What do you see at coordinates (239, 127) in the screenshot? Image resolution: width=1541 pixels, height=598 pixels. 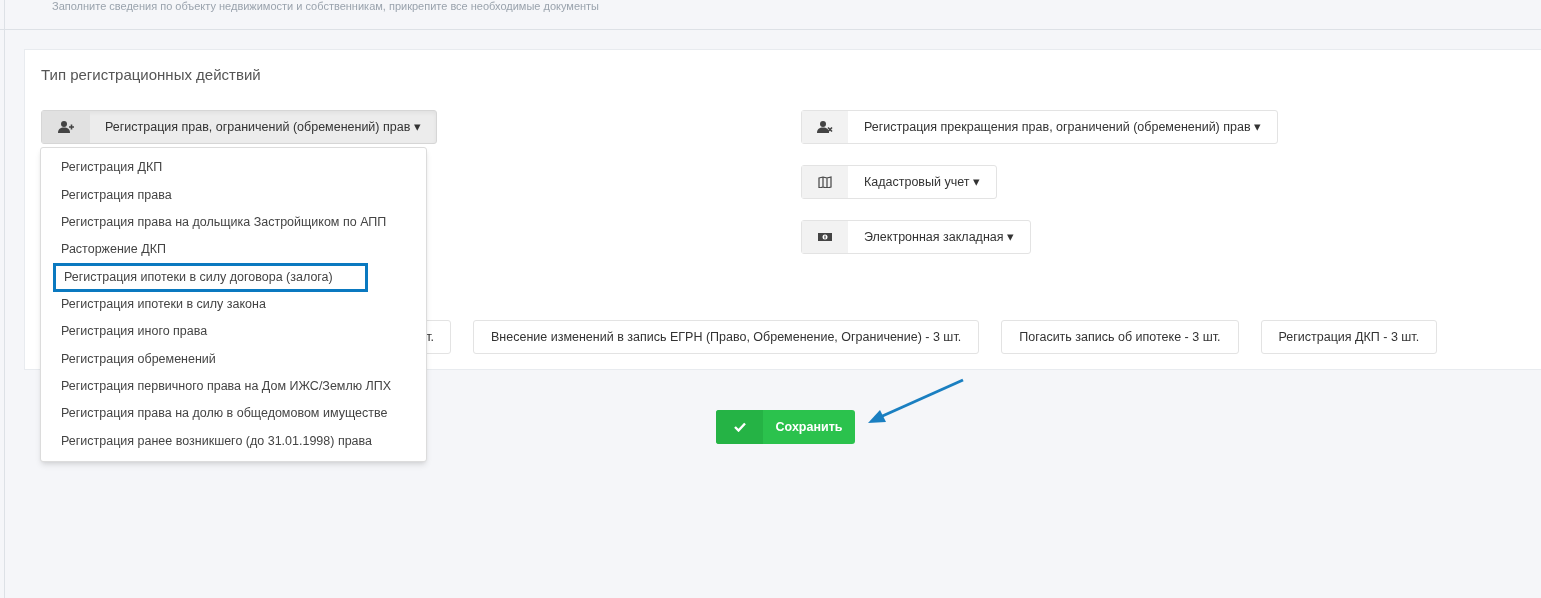 I see `dropdown-button: Регистрация прав, ограничений (обременений) прав ▾` at bounding box center [239, 127].